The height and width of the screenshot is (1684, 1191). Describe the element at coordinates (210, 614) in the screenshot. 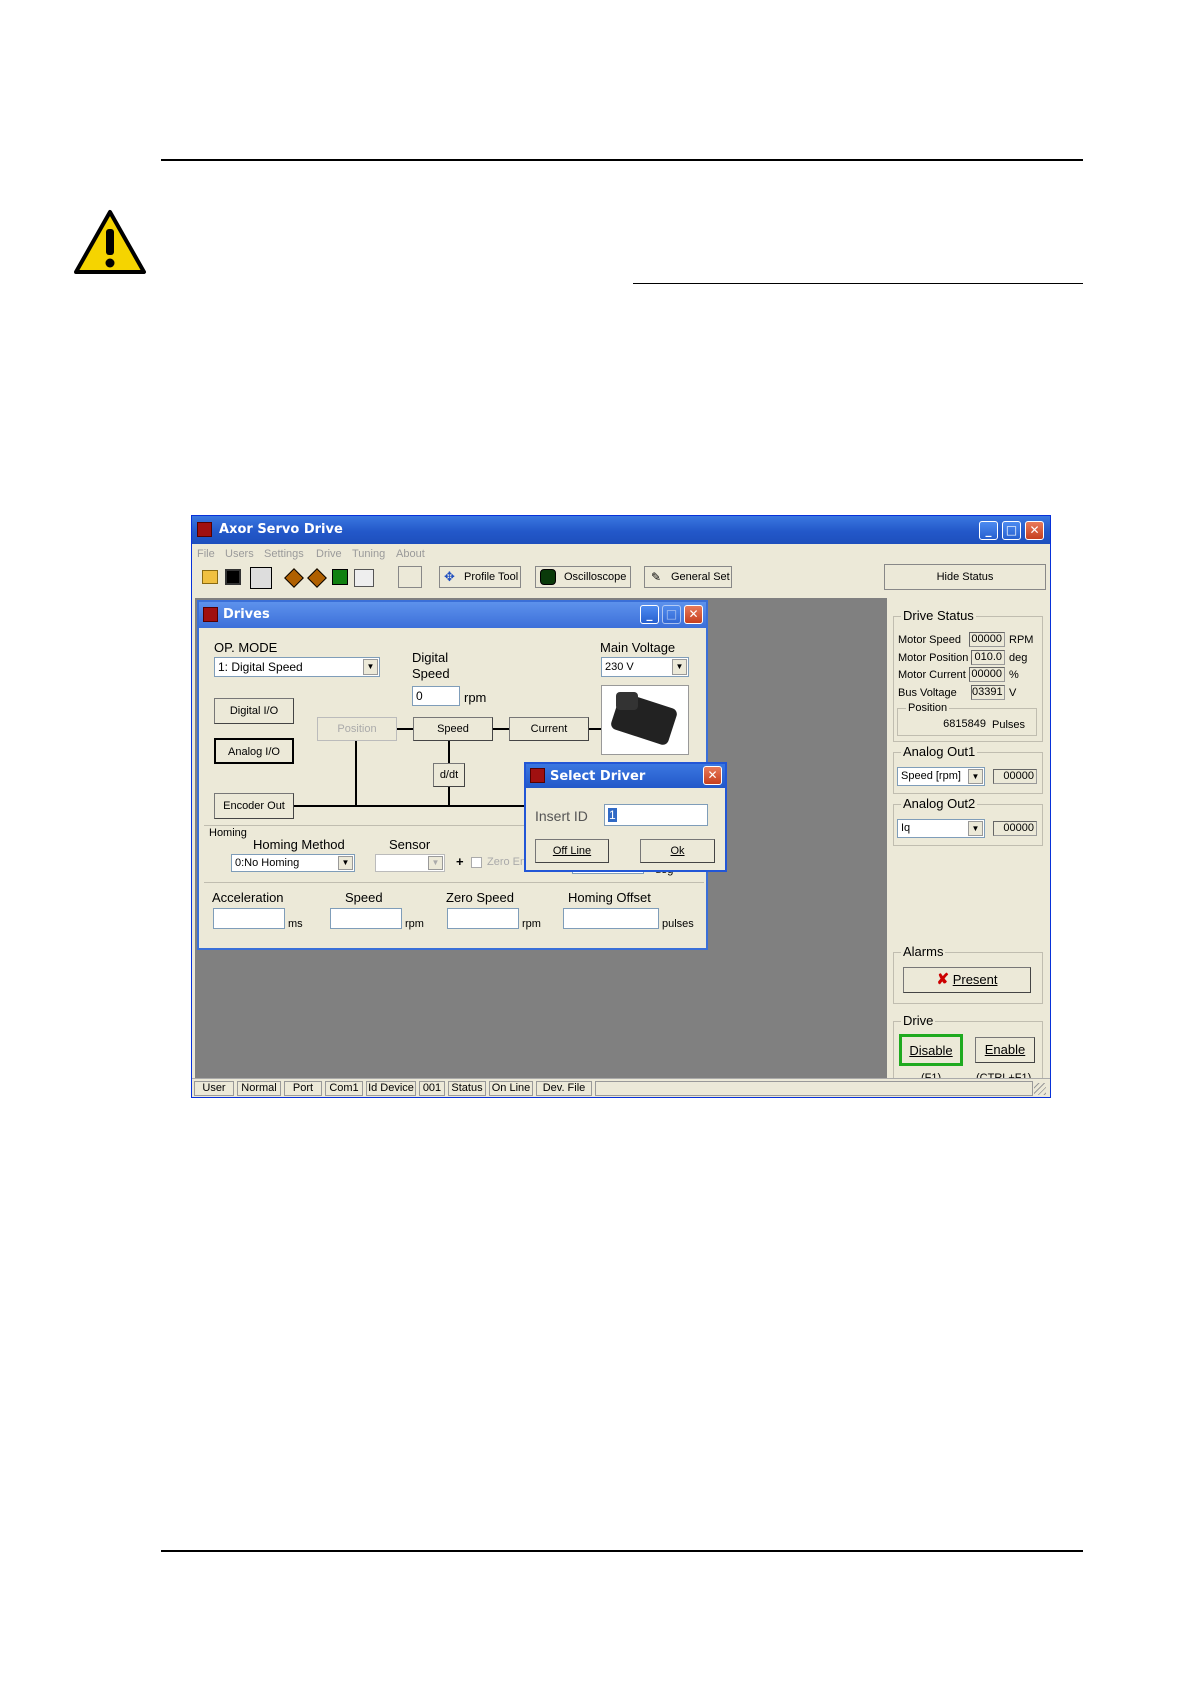

I see `drives-icon` at that location.